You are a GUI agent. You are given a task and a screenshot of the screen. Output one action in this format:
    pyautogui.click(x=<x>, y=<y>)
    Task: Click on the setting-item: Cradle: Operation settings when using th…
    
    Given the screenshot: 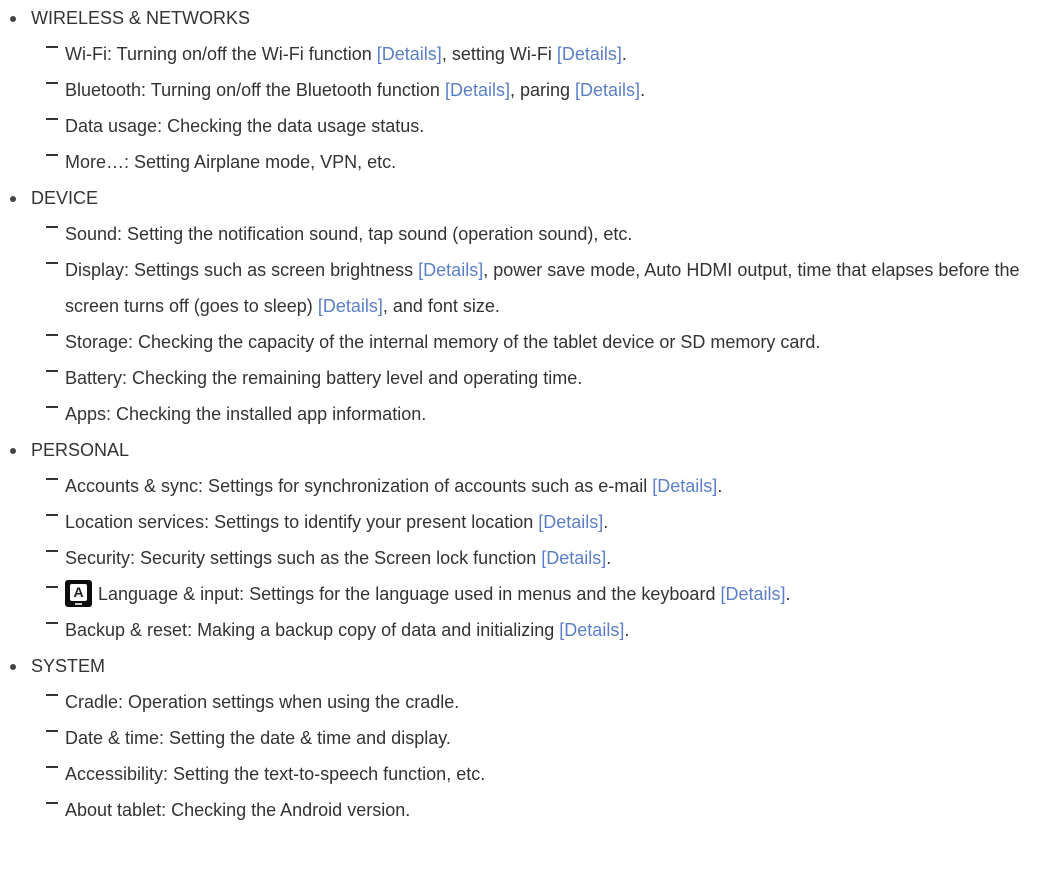 What is the action you would take?
    pyautogui.click(x=524, y=702)
    